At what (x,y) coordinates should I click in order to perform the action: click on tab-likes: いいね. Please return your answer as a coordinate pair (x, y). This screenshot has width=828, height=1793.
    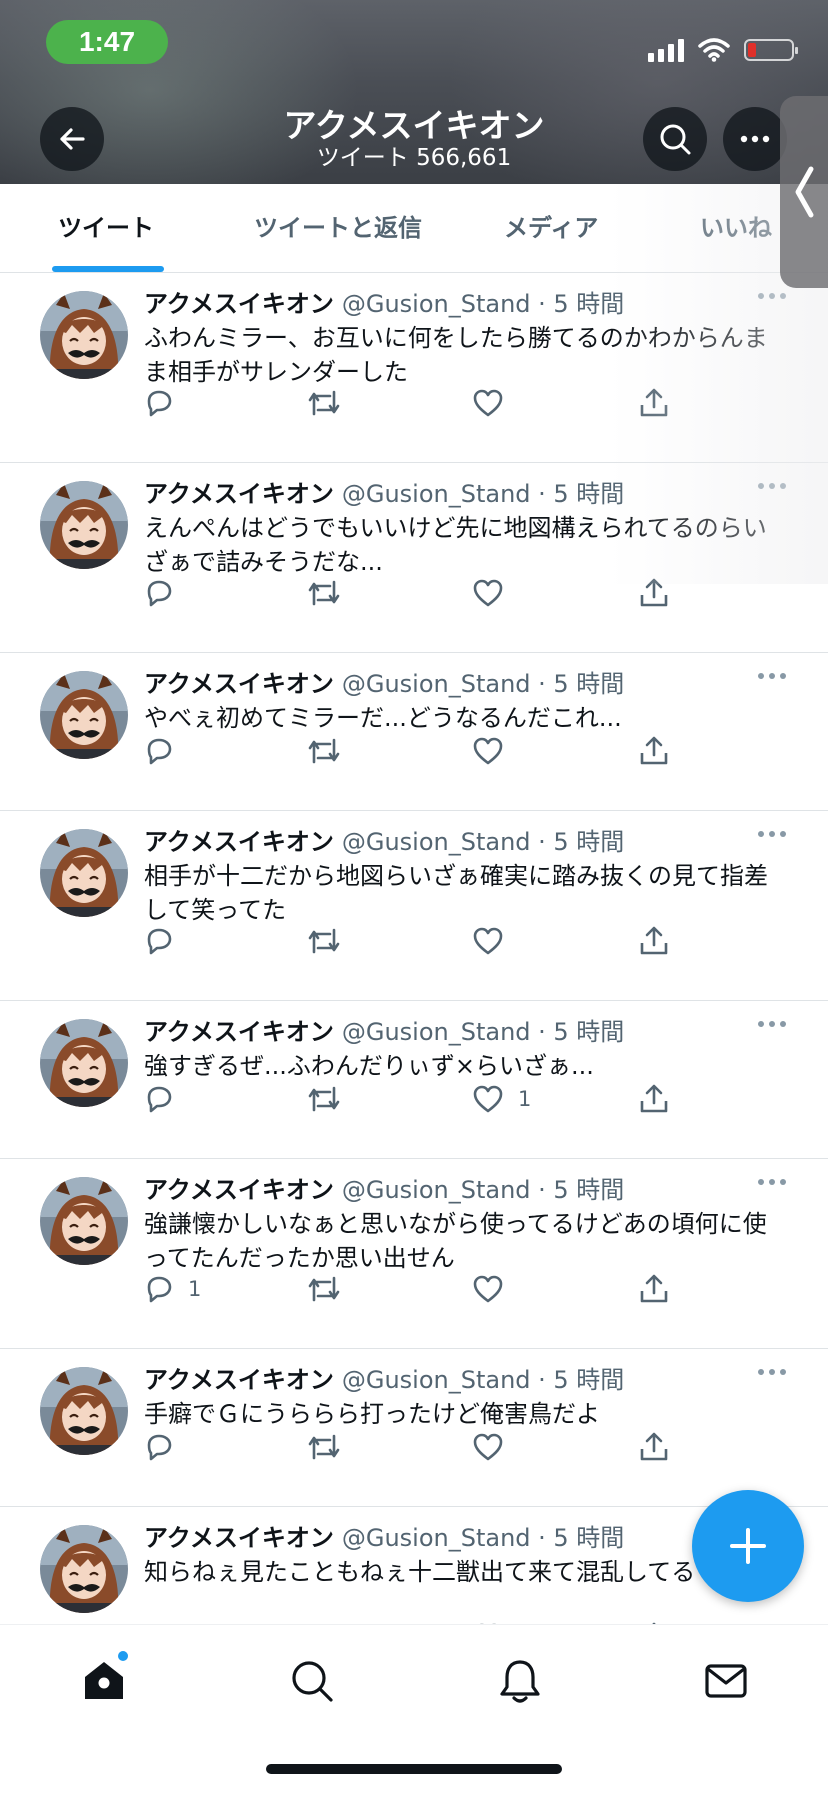
    Looking at the image, I should click on (736, 228).